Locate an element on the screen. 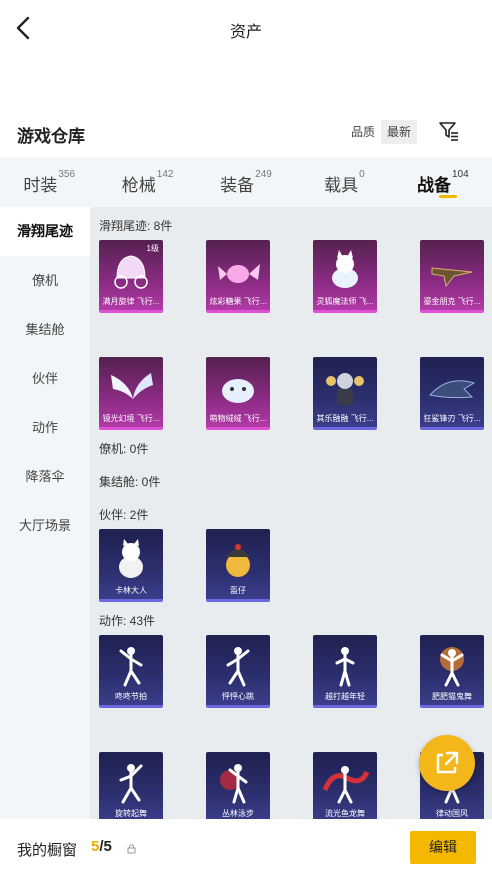  tab-label: 战备 is located at coordinates (433, 185).